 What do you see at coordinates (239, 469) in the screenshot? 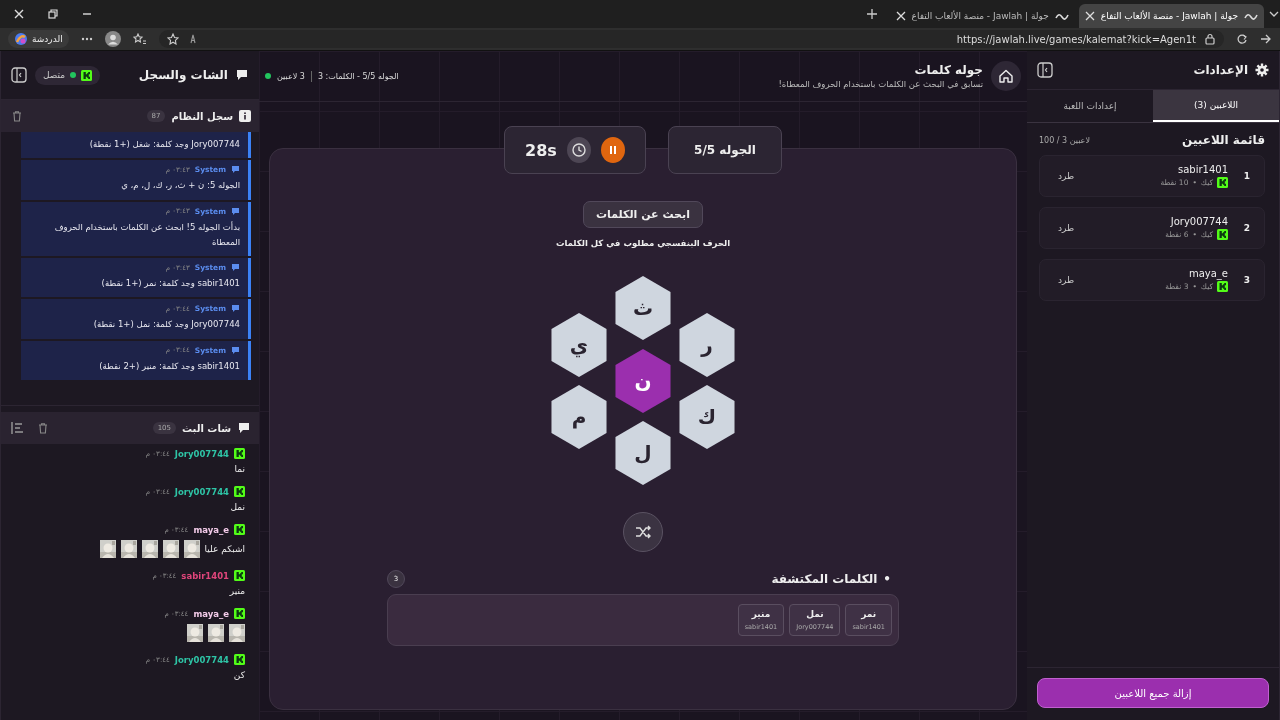
I see `chat-message: نما` at bounding box center [239, 469].